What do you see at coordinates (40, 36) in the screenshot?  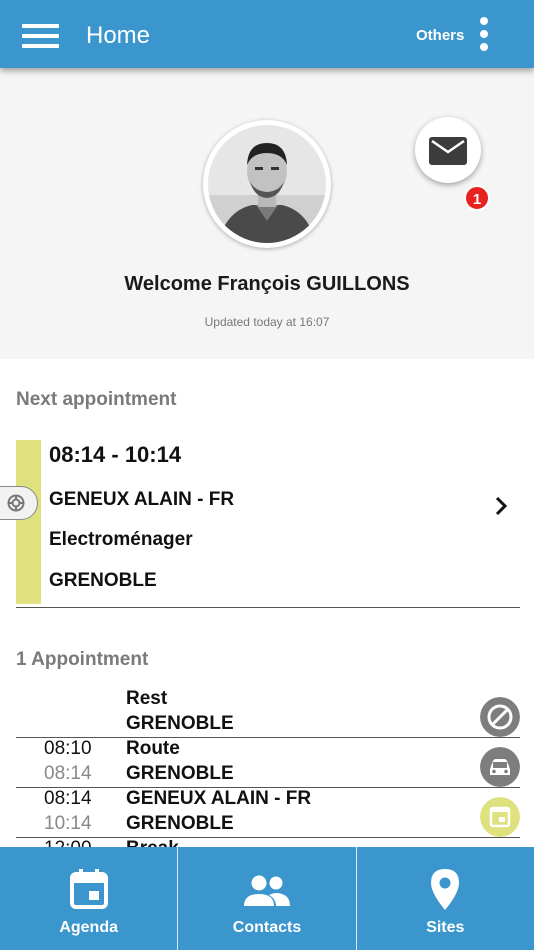 I see `hamburger-menu-icon` at bounding box center [40, 36].